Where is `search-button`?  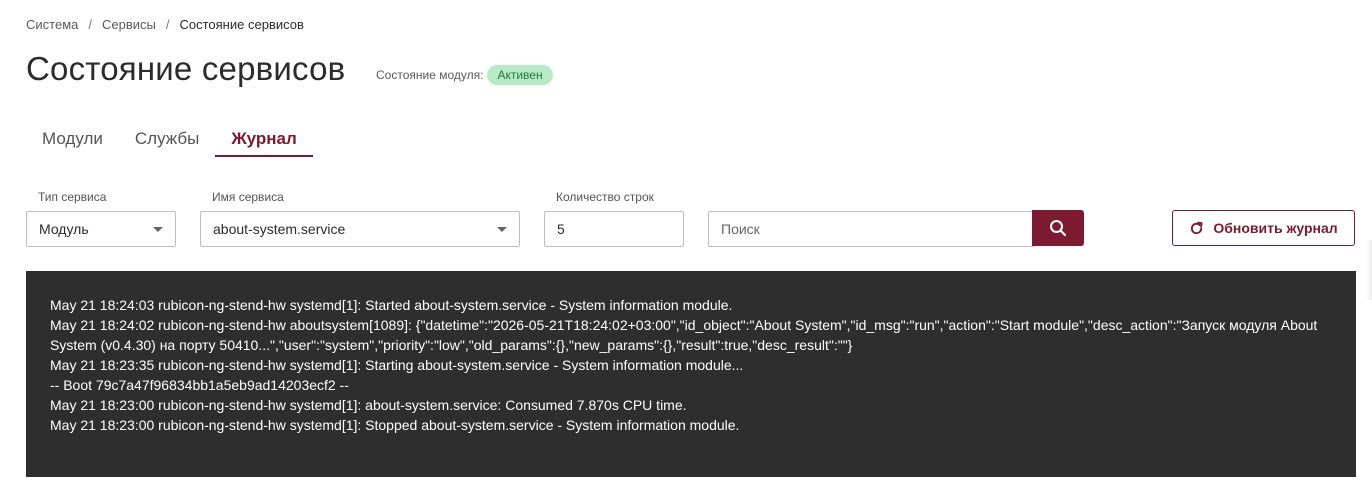
search-button is located at coordinates (1058, 228).